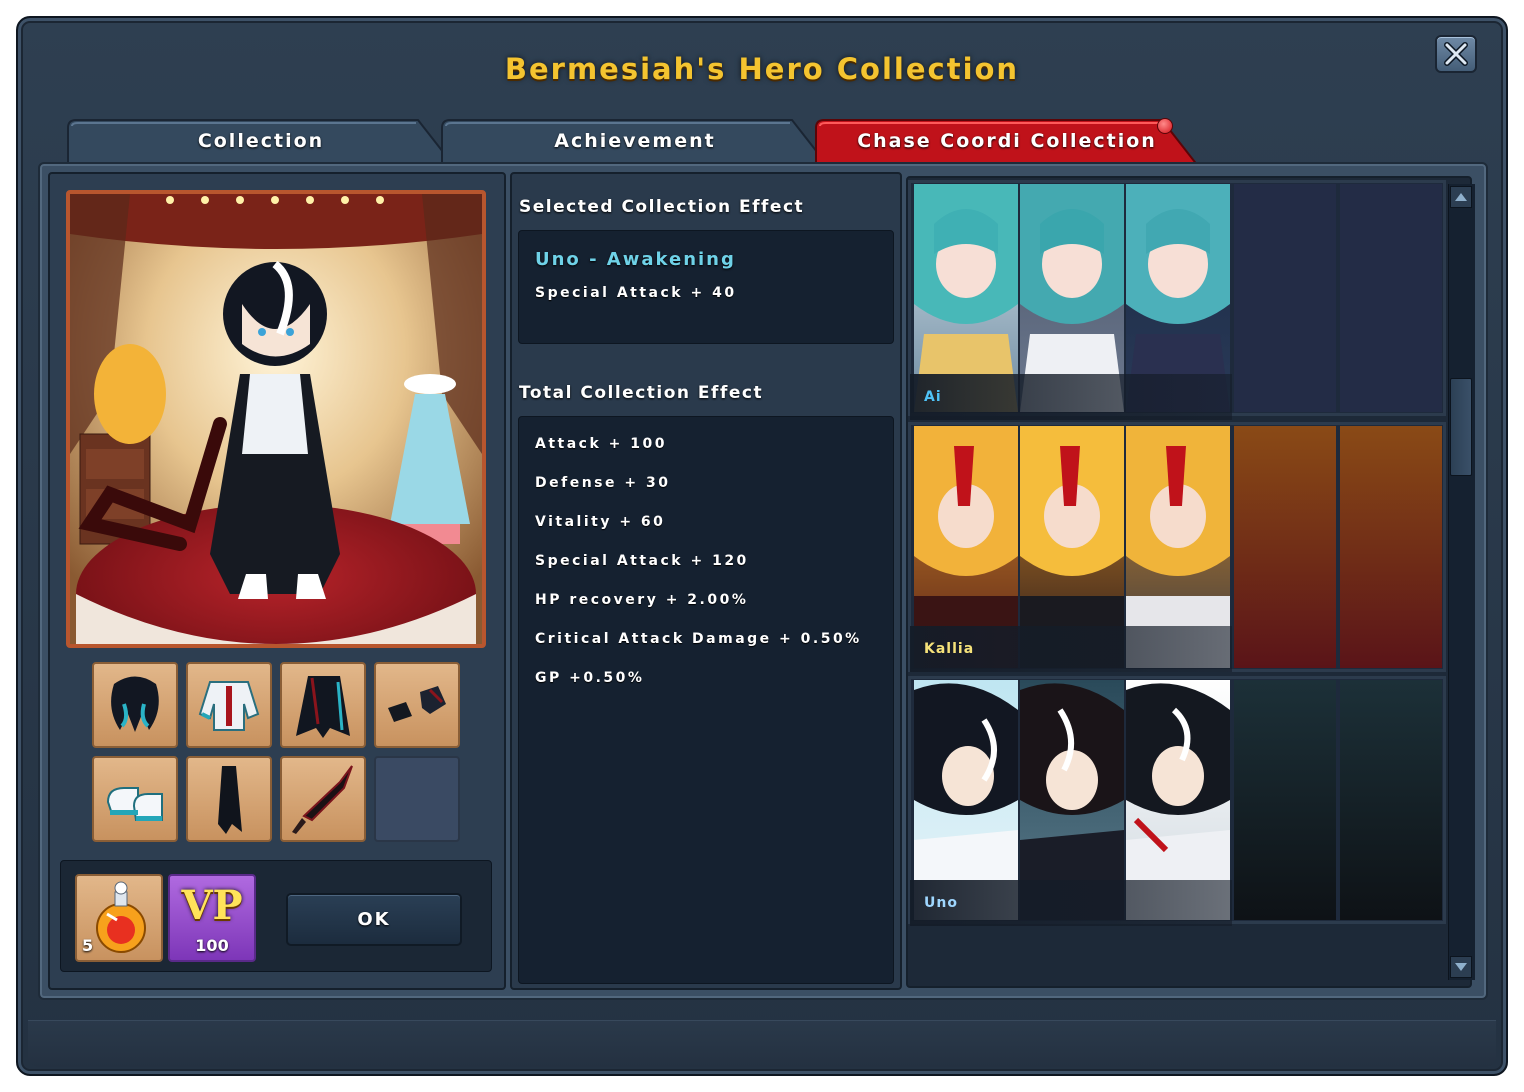  I want to click on notification-dot, so click(1165, 126).